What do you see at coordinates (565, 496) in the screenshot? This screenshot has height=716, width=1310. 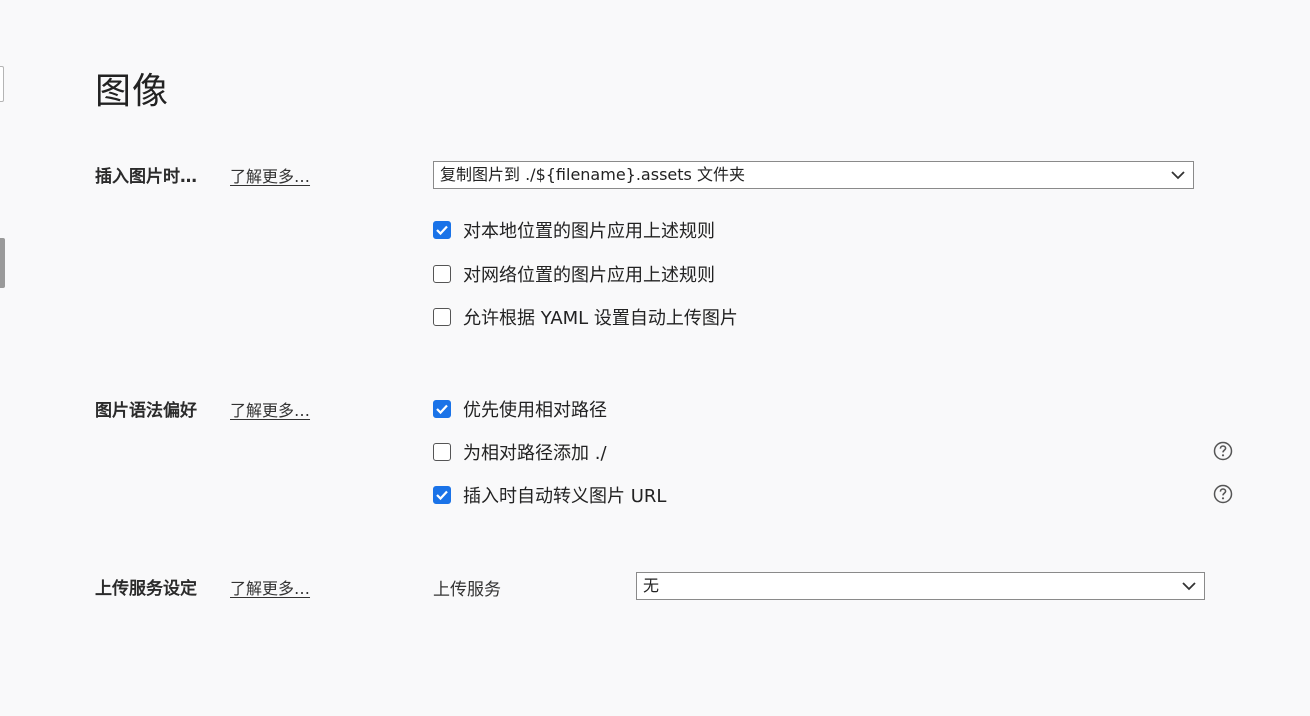 I see `option-label: 插入时自动转义图片 URL` at bounding box center [565, 496].